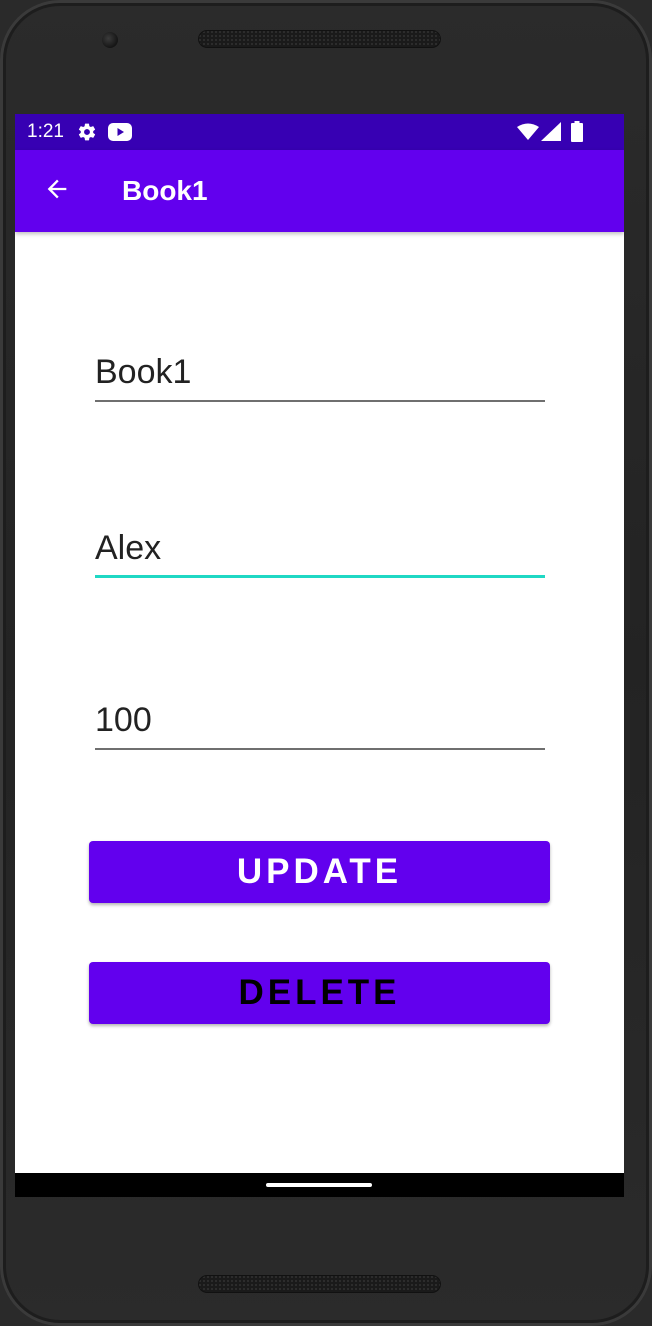  I want to click on delete-button: DELETE, so click(319, 993).